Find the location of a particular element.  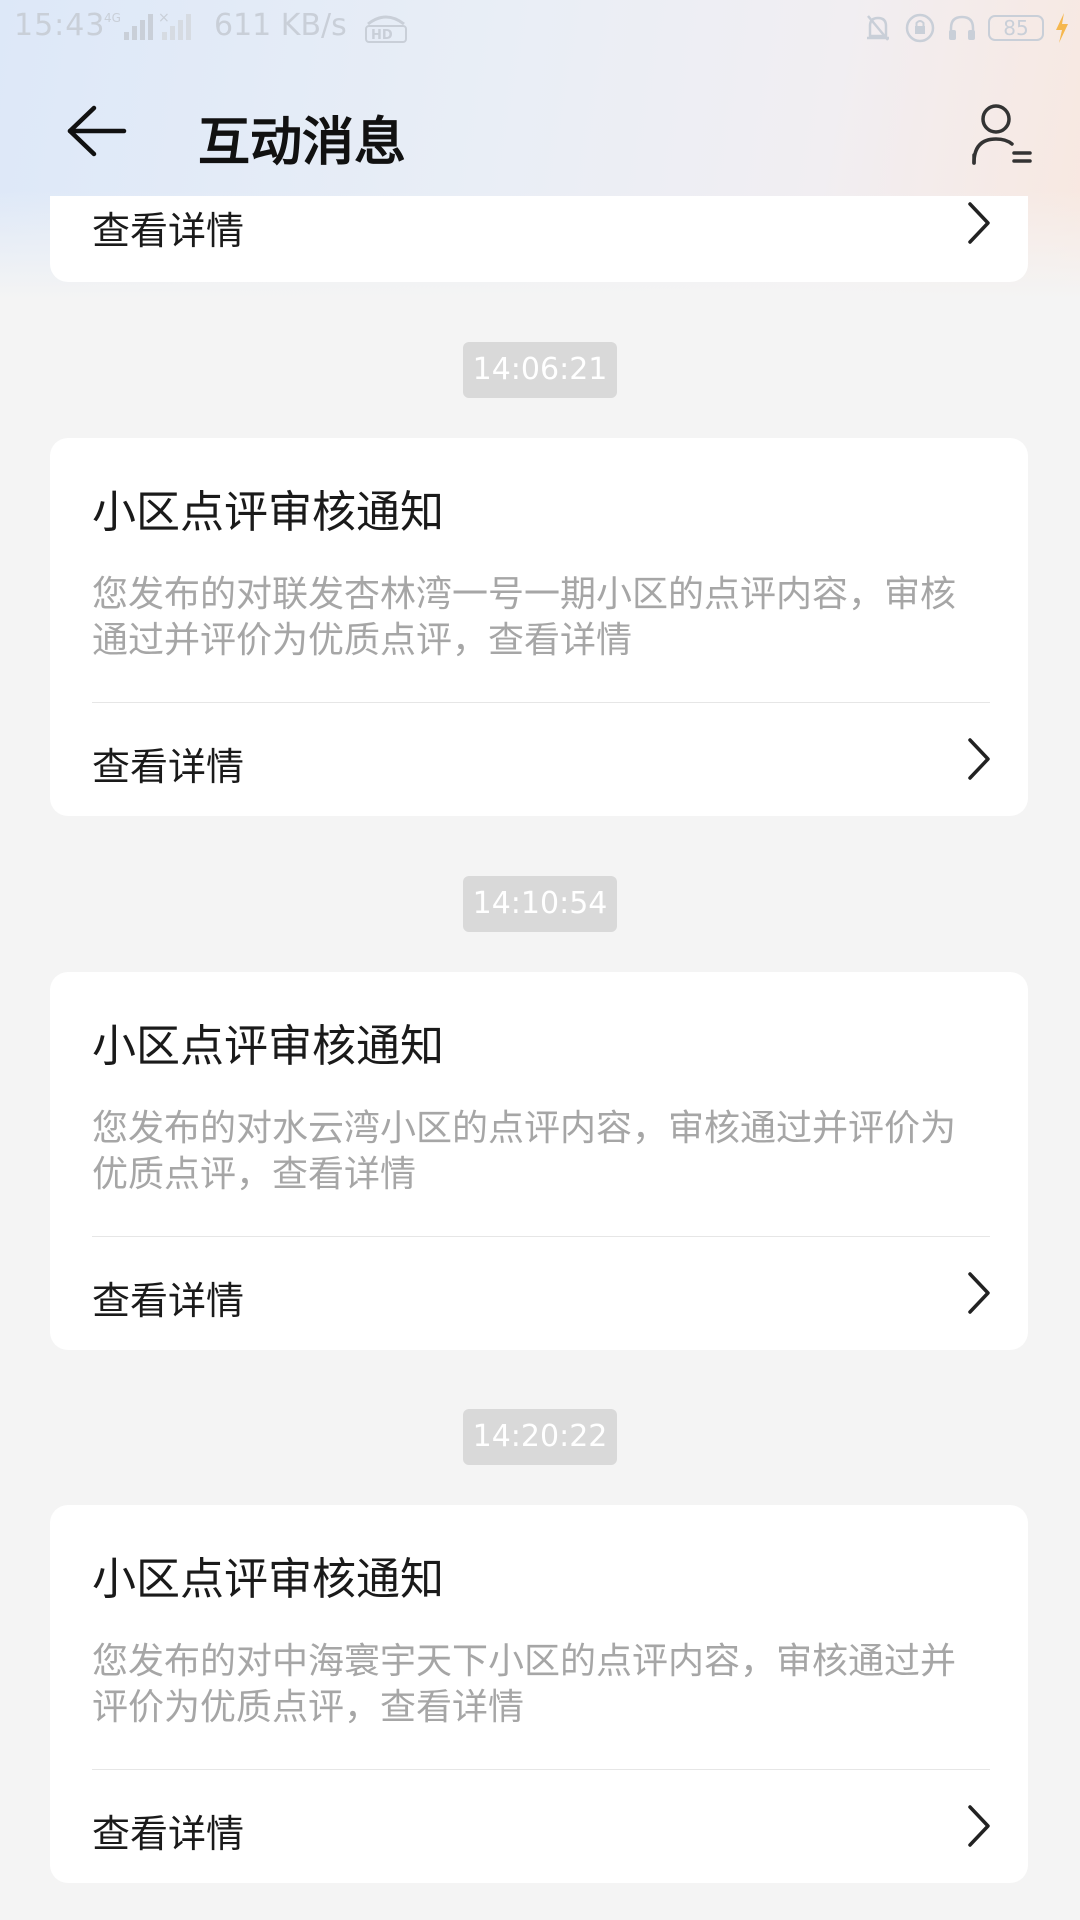

page-title: 互动消息 is located at coordinates (302, 143).